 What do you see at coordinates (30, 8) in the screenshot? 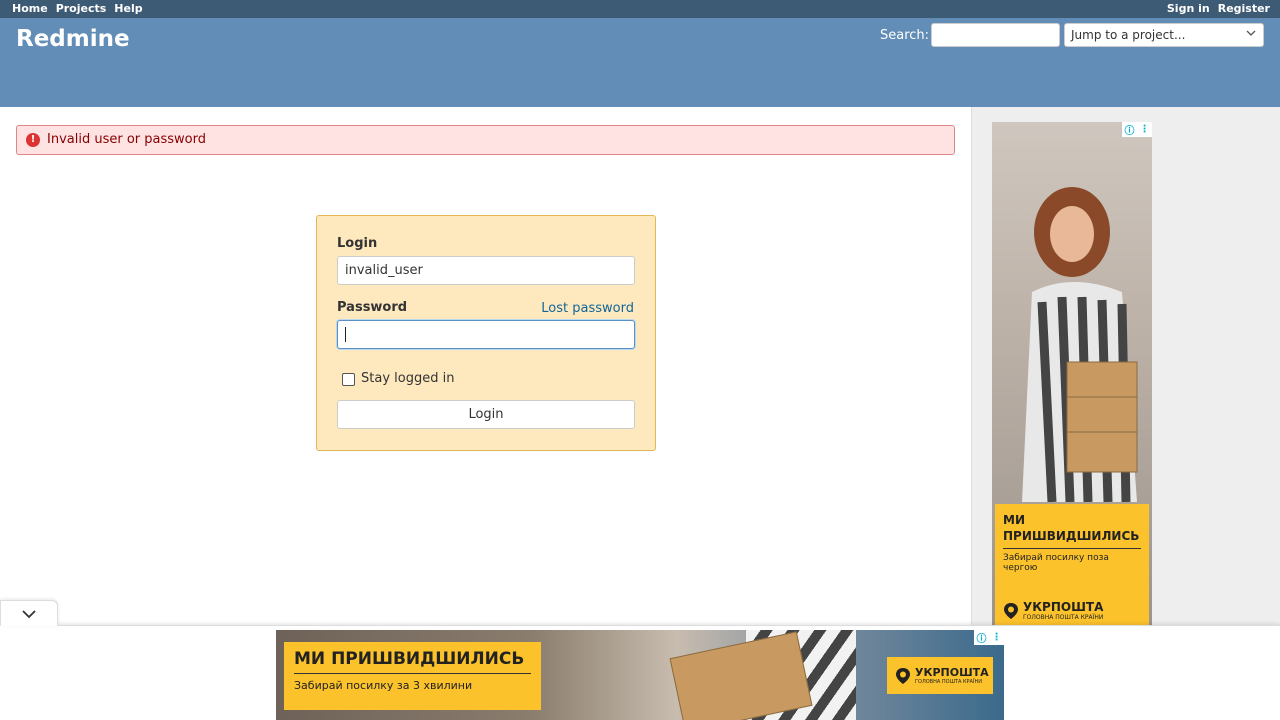
I see `menu-home-link: Home` at bounding box center [30, 8].